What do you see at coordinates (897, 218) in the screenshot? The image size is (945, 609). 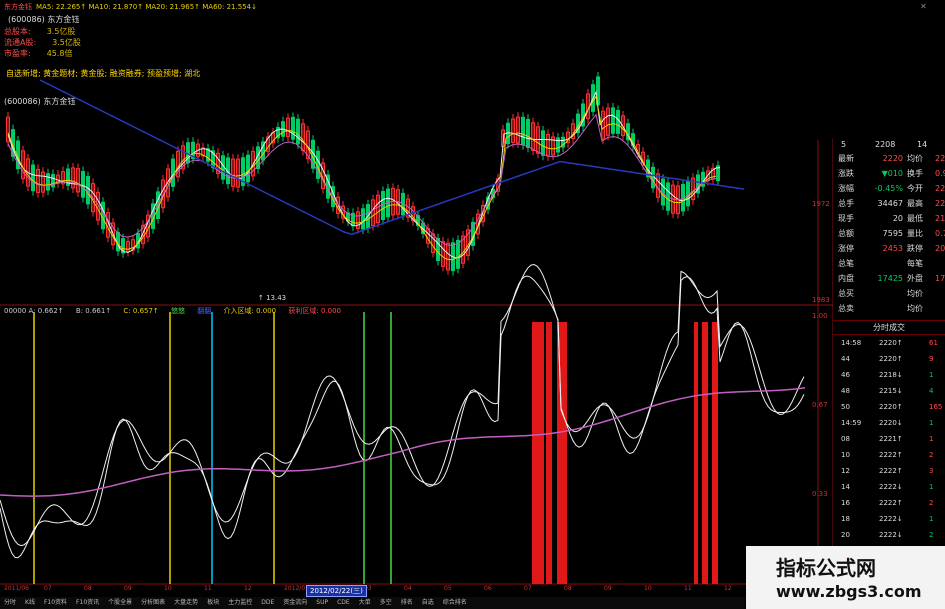 I see `quote-value: 20` at bounding box center [897, 218].